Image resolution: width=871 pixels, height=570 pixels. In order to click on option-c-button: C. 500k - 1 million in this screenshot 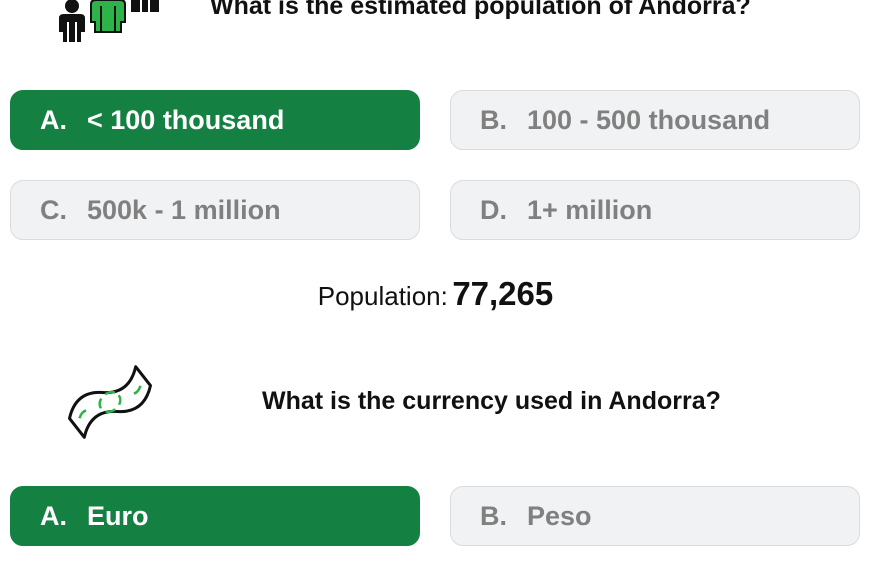, I will do `click(215, 210)`.